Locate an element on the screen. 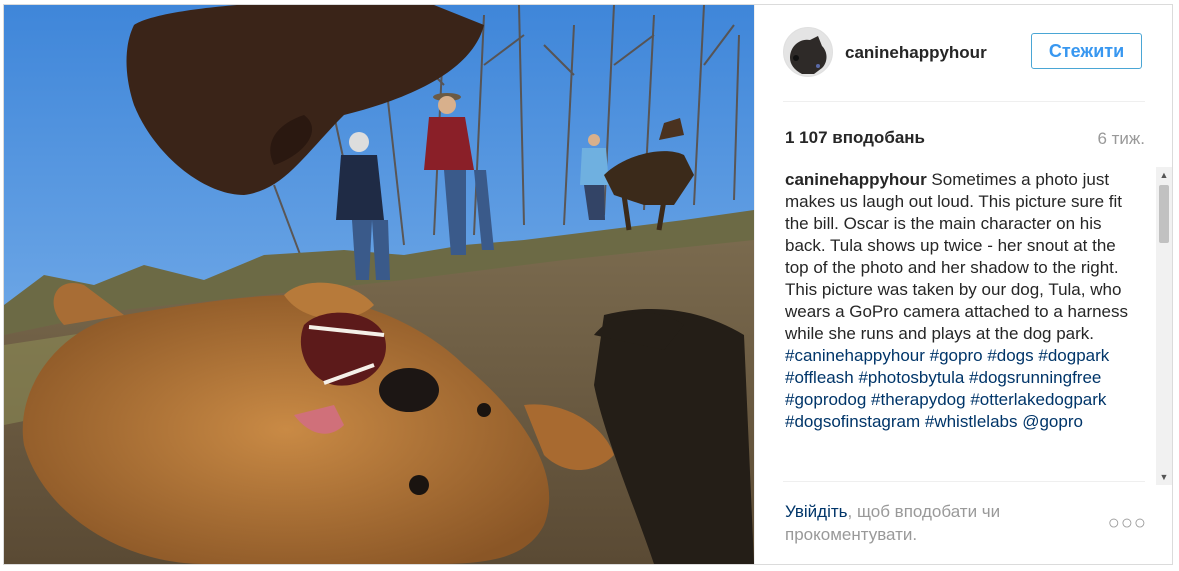 The height and width of the screenshot is (571, 1179). hashtag: #dogs is located at coordinates (1010, 355).